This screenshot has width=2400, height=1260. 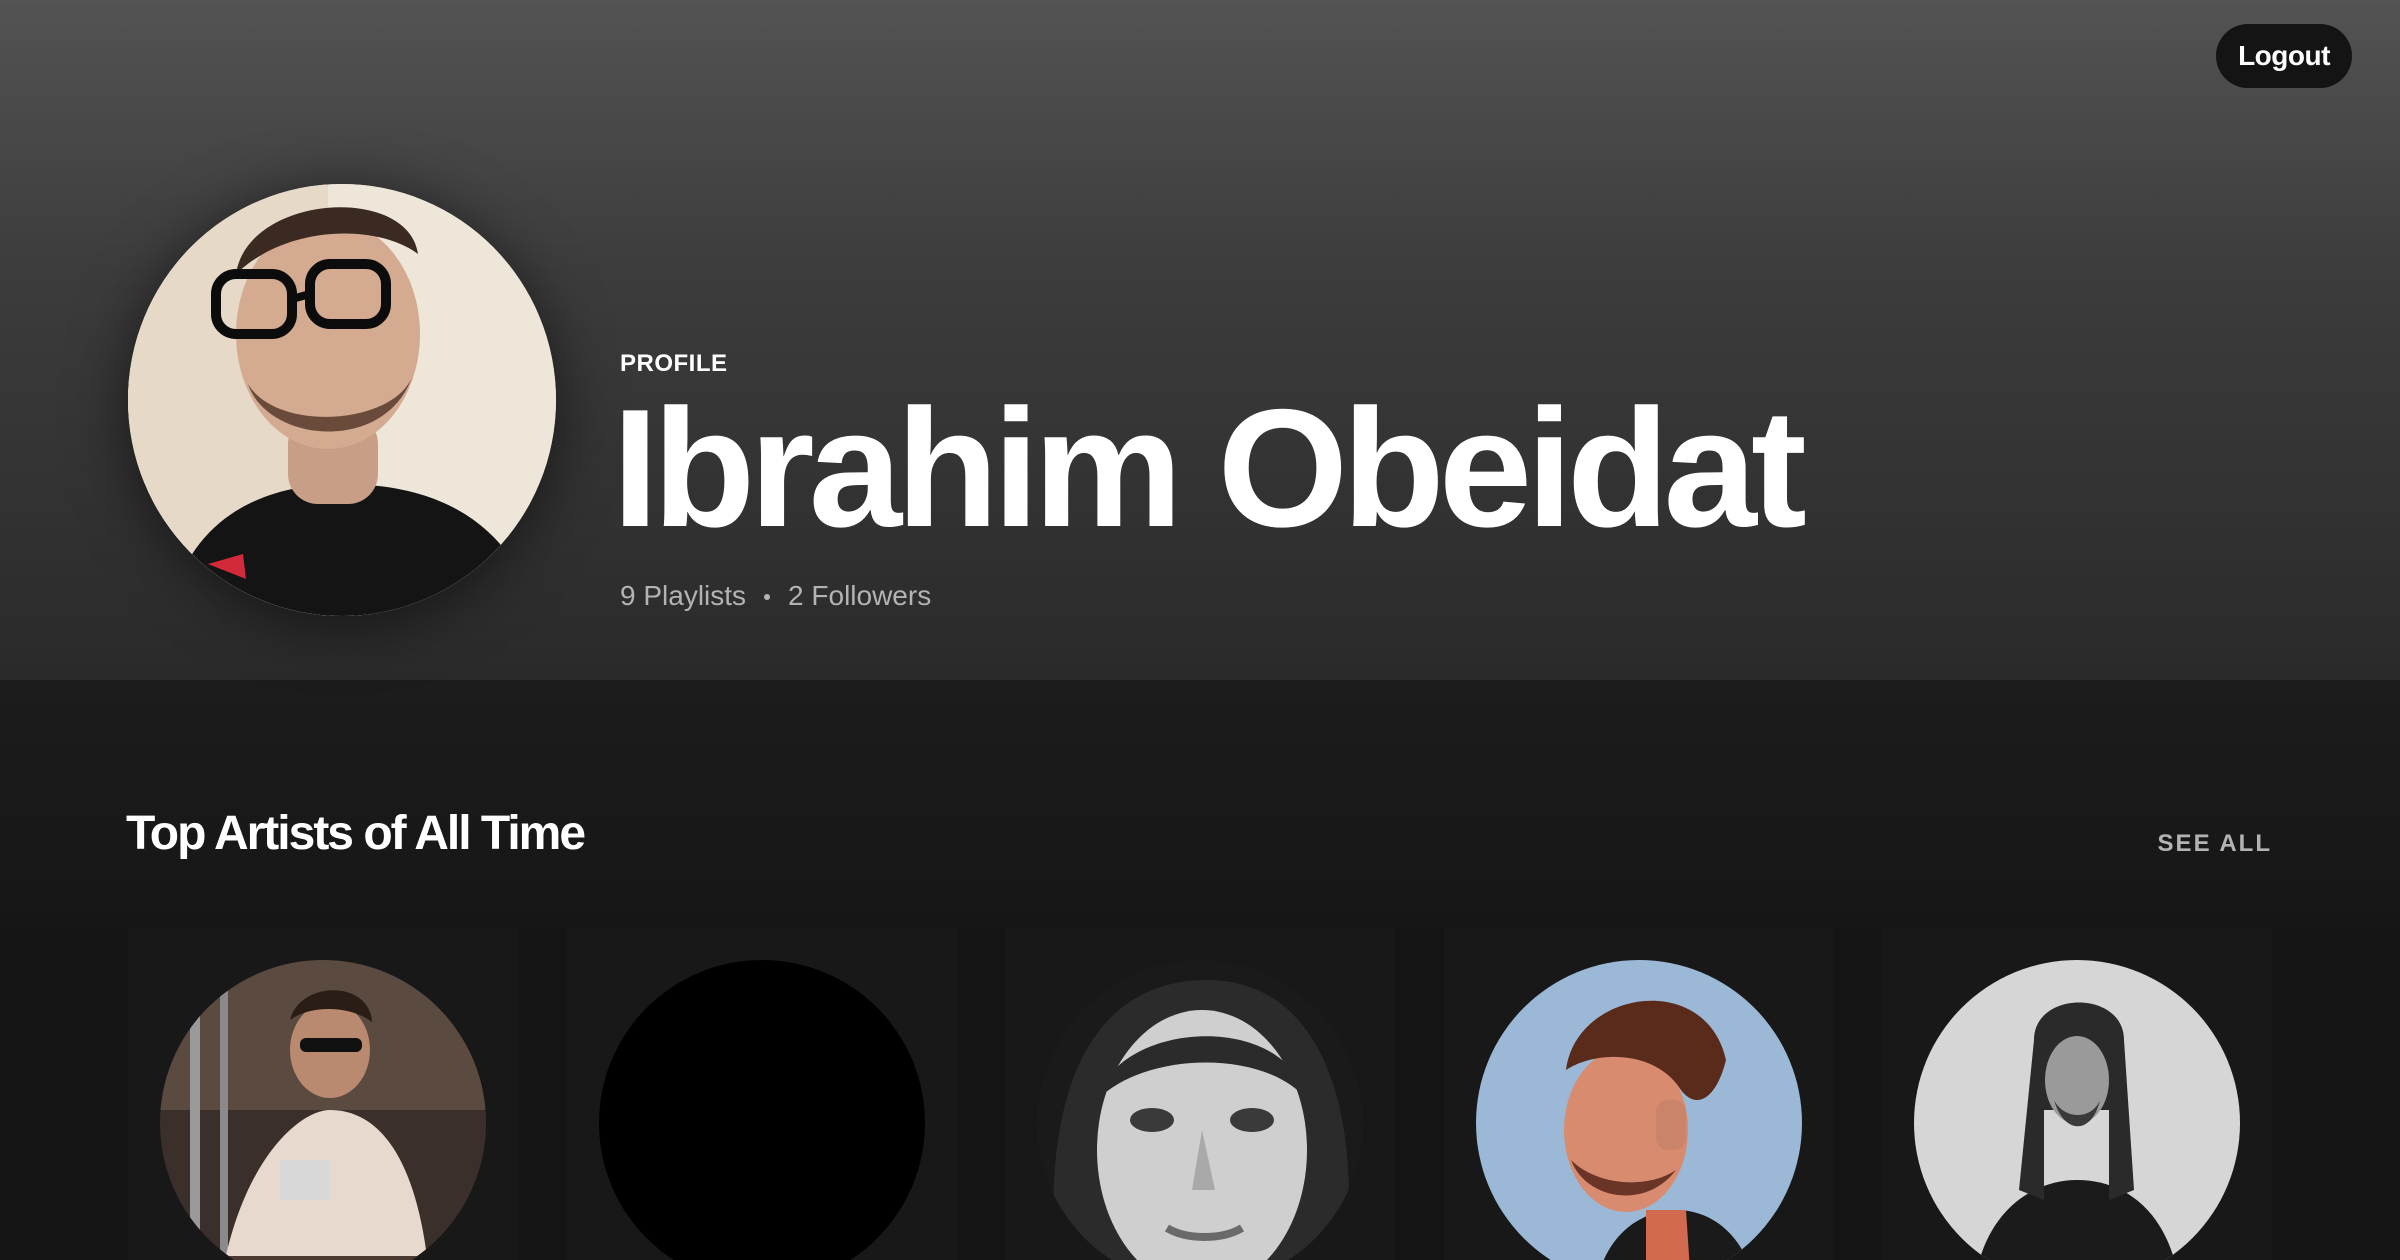 What do you see at coordinates (767, 597) in the screenshot?
I see `separator-dot` at bounding box center [767, 597].